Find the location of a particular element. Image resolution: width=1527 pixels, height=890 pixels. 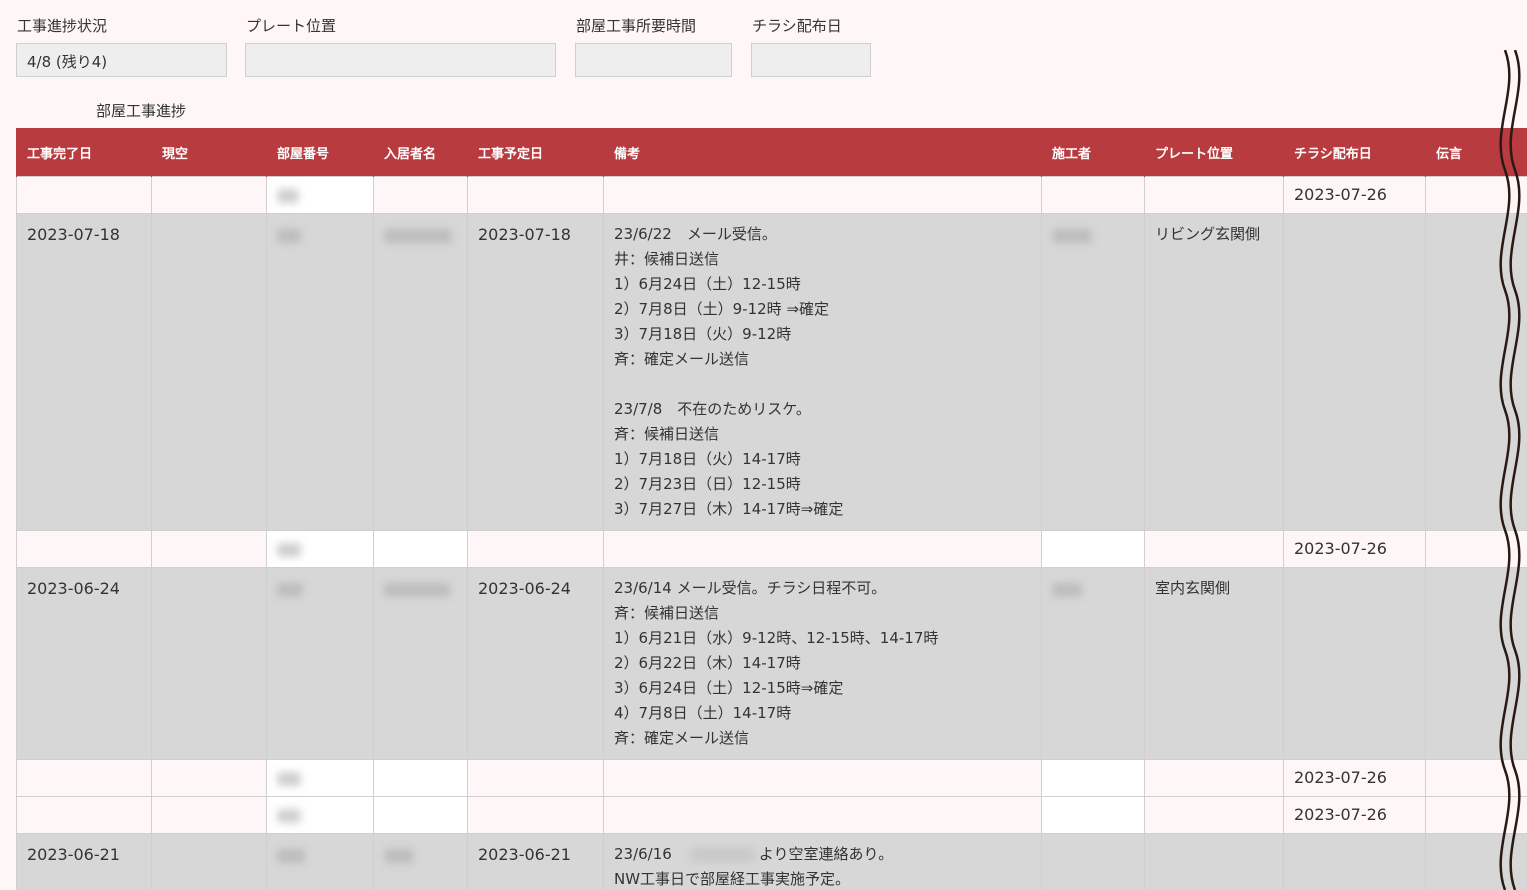

header-note: 備考 is located at coordinates (822, 152).